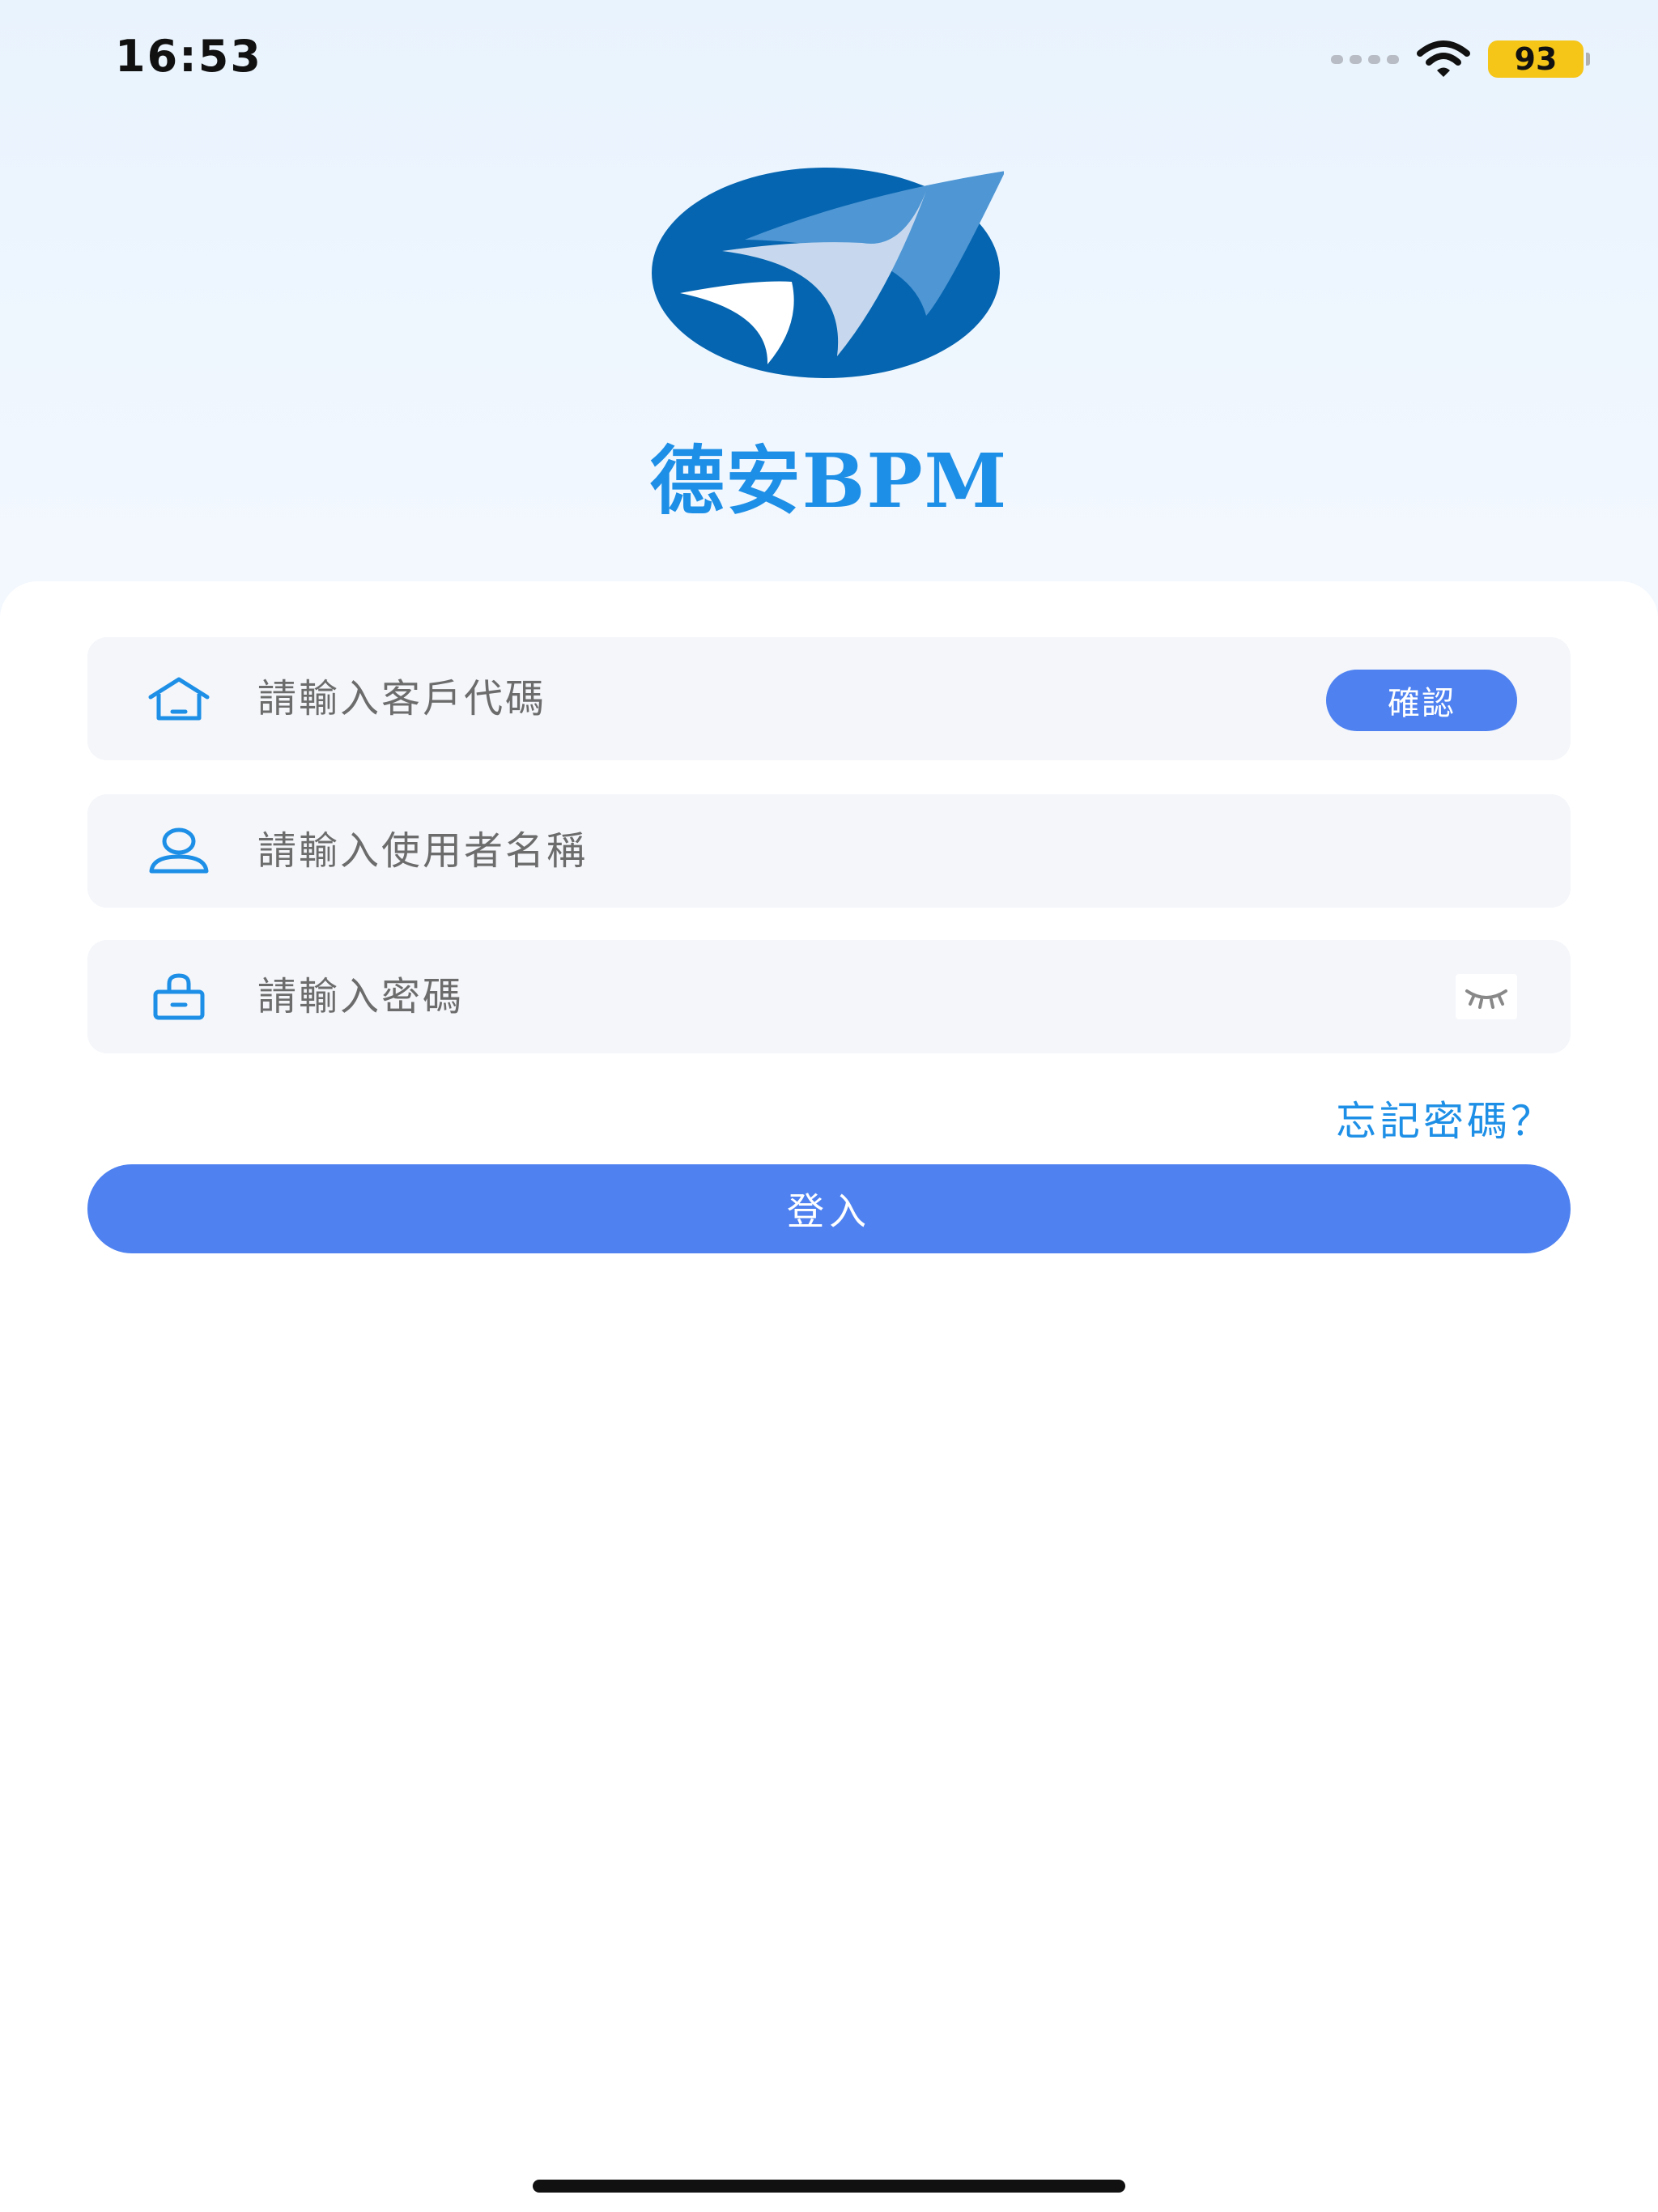 The height and width of the screenshot is (2212, 1658). Describe the element at coordinates (1443, 58) in the screenshot. I see `wifi-icon` at that location.